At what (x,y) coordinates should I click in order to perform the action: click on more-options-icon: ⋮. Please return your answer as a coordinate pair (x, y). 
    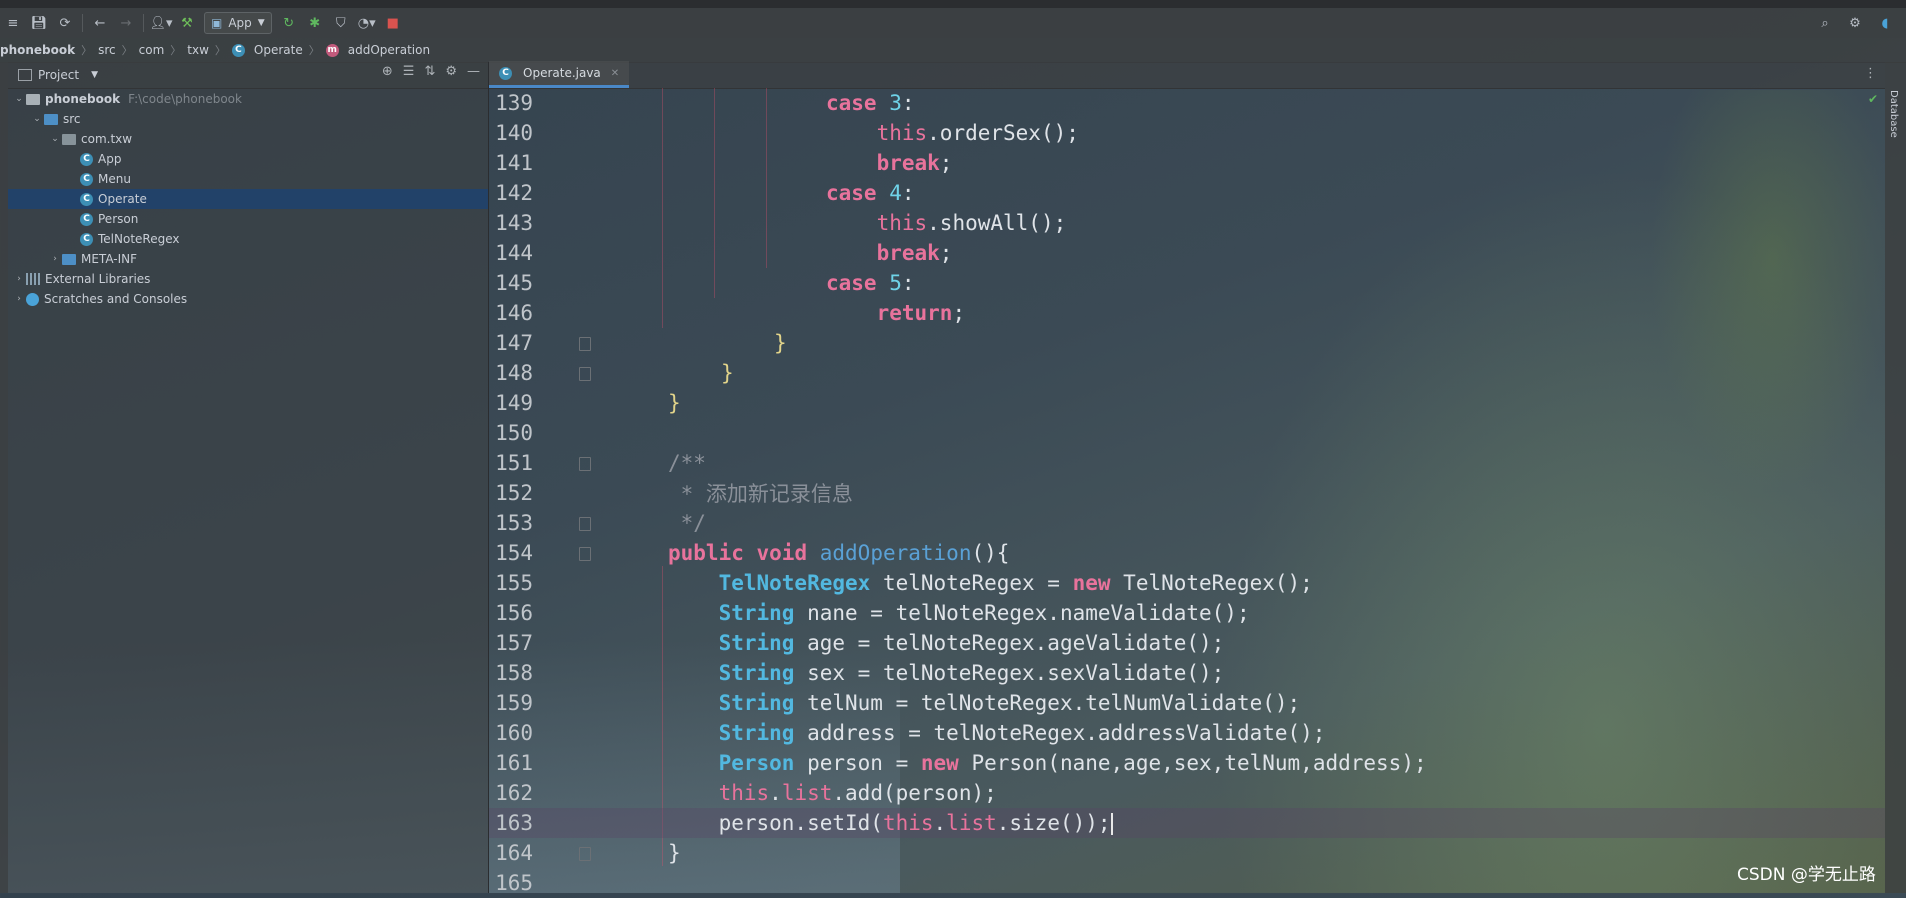
    Looking at the image, I should click on (1870, 73).